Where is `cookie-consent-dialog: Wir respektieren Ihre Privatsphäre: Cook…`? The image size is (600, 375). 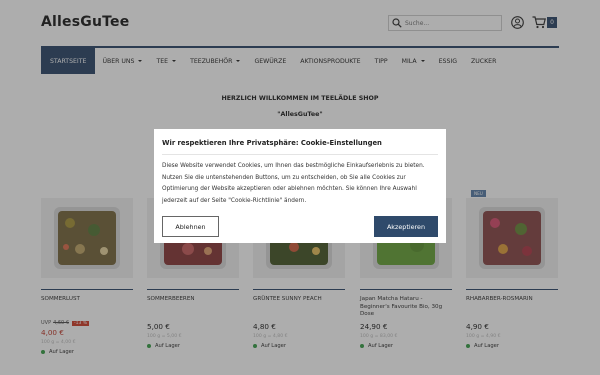
cookie-consent-dialog: Wir respektieren Ihre Privatsphäre: Cook… is located at coordinates (300, 186).